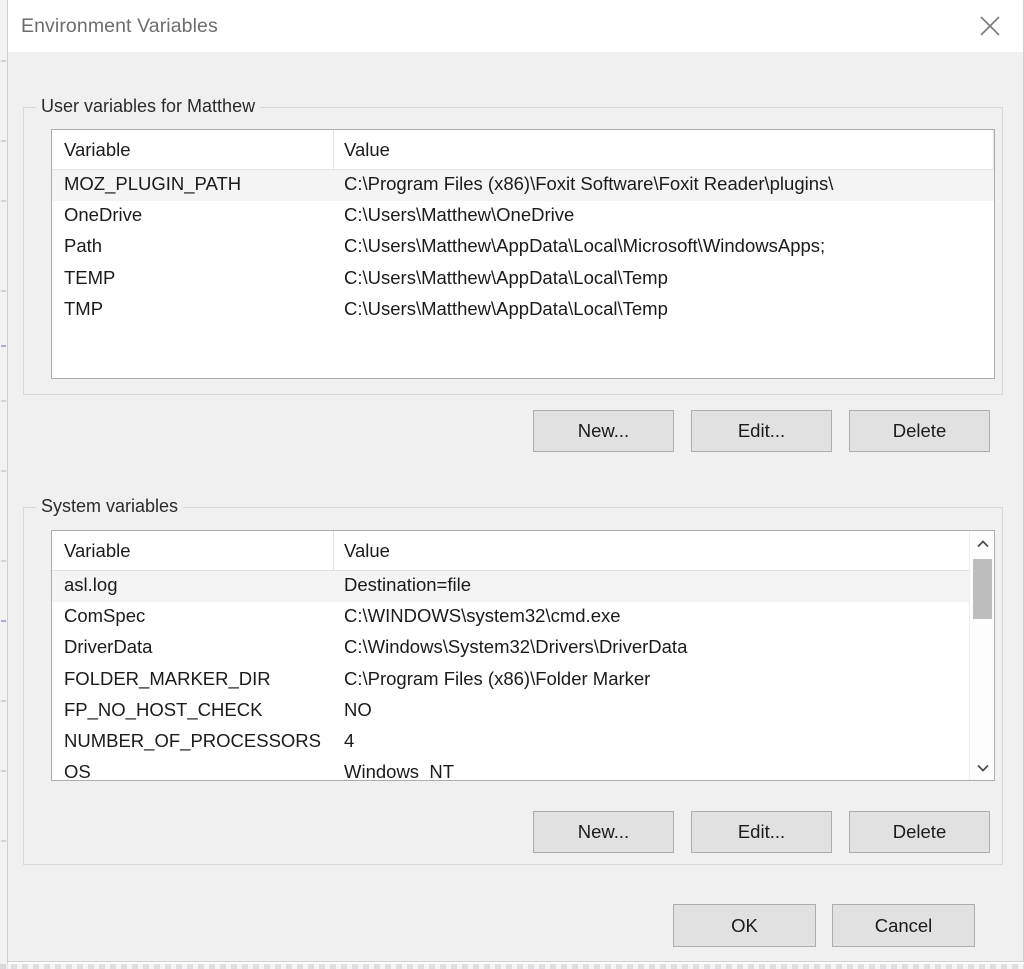  Describe the element at coordinates (105, 616) in the screenshot. I see `system-row-variable: ComSpec` at that location.